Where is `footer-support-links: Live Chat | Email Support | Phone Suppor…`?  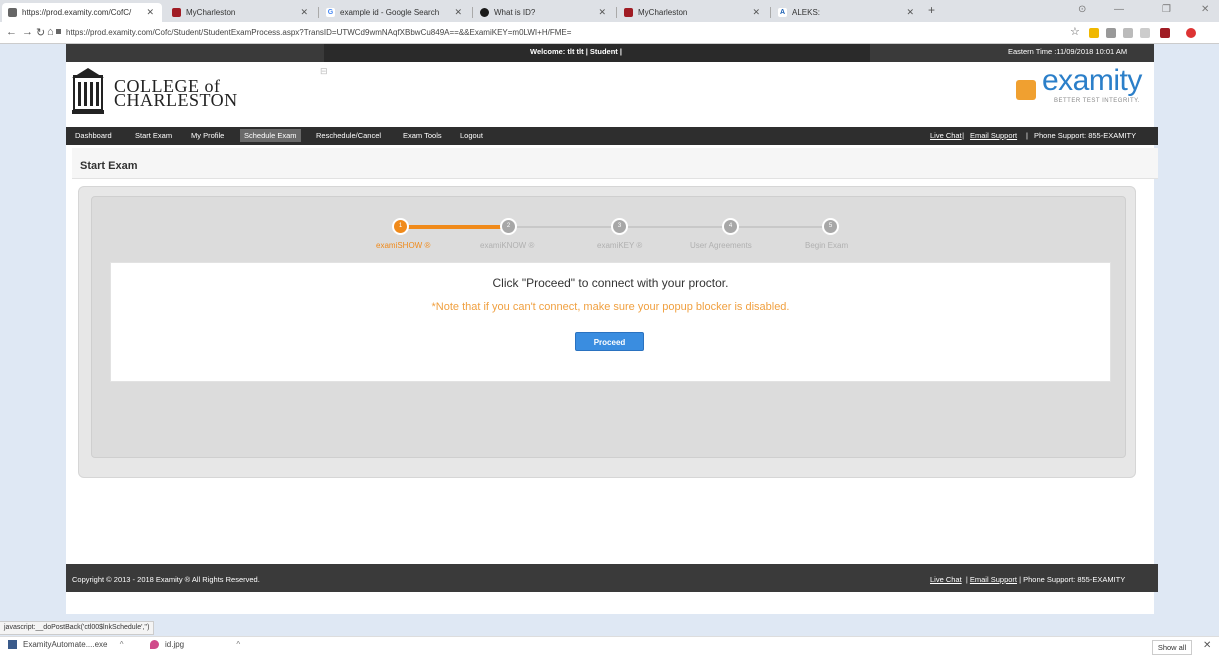
footer-support-links: Live Chat | Email Support | Phone Suppor… is located at coordinates (1028, 579).